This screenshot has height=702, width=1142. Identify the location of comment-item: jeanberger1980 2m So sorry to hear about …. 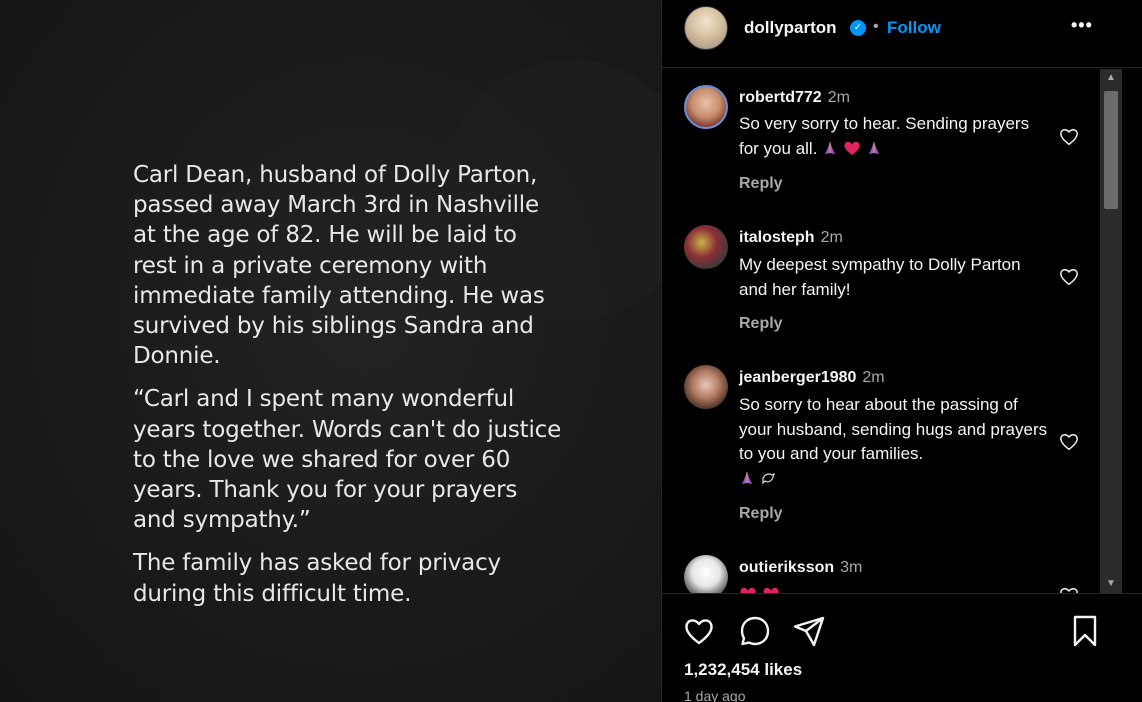
(880, 444).